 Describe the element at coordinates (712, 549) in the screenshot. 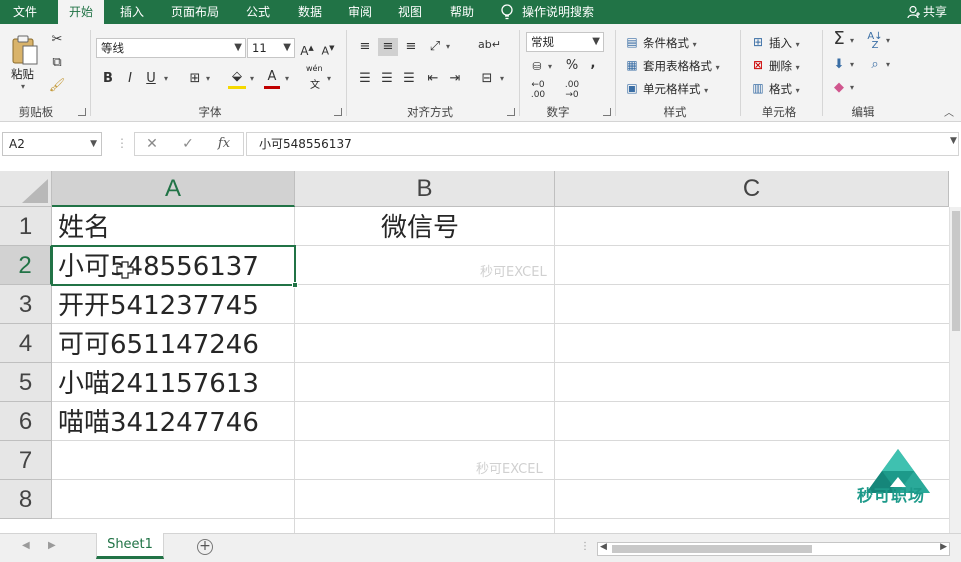

I see `horizontal-scroll-thumb` at that location.